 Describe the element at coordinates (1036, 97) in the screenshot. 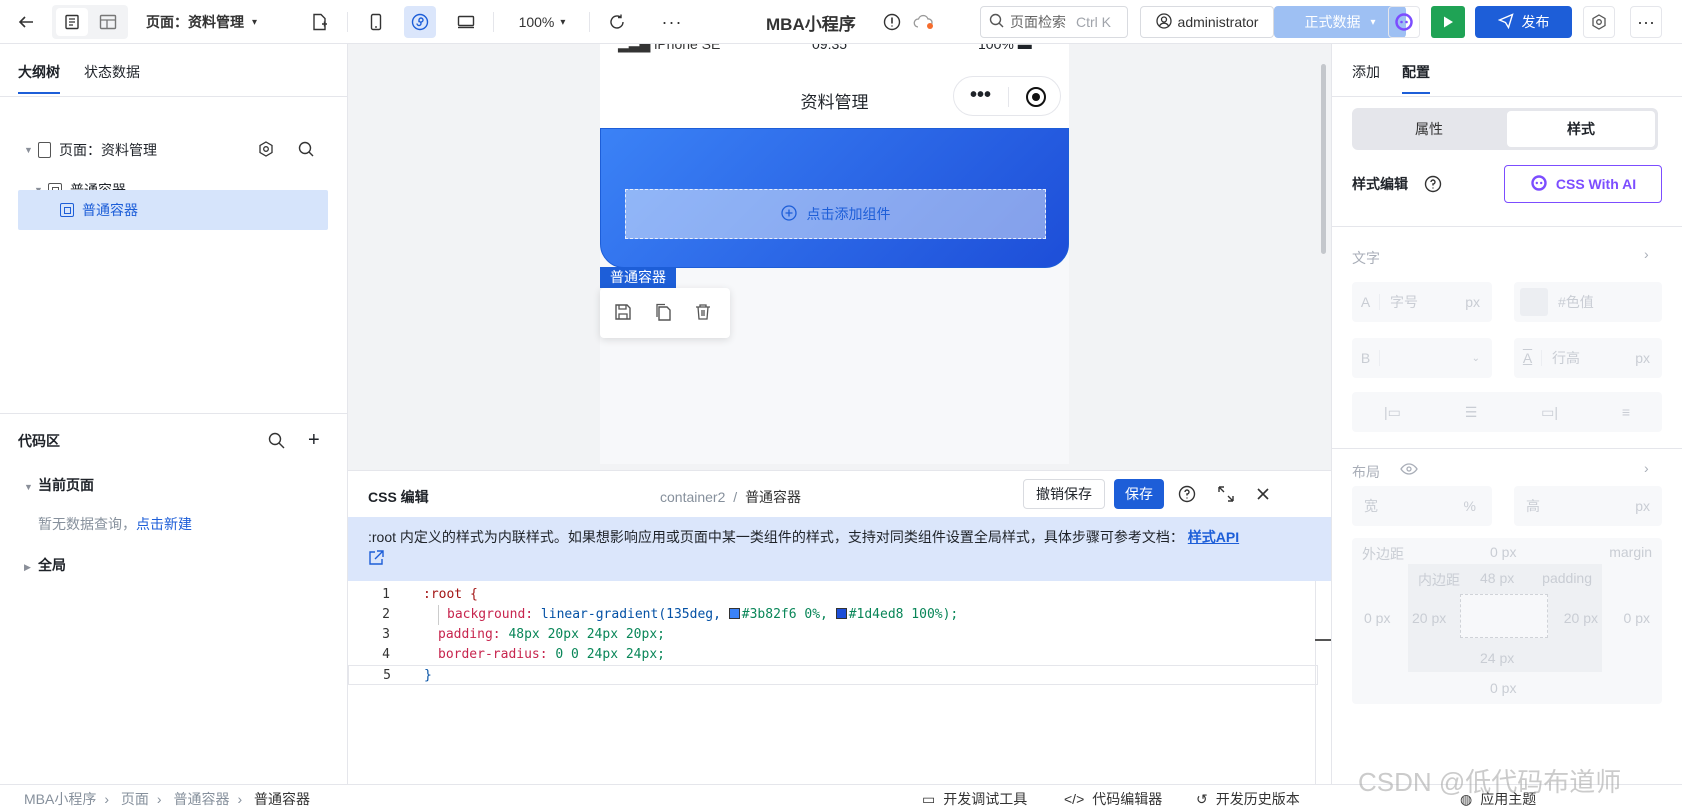

I see `close-miniprogram-icon` at that location.